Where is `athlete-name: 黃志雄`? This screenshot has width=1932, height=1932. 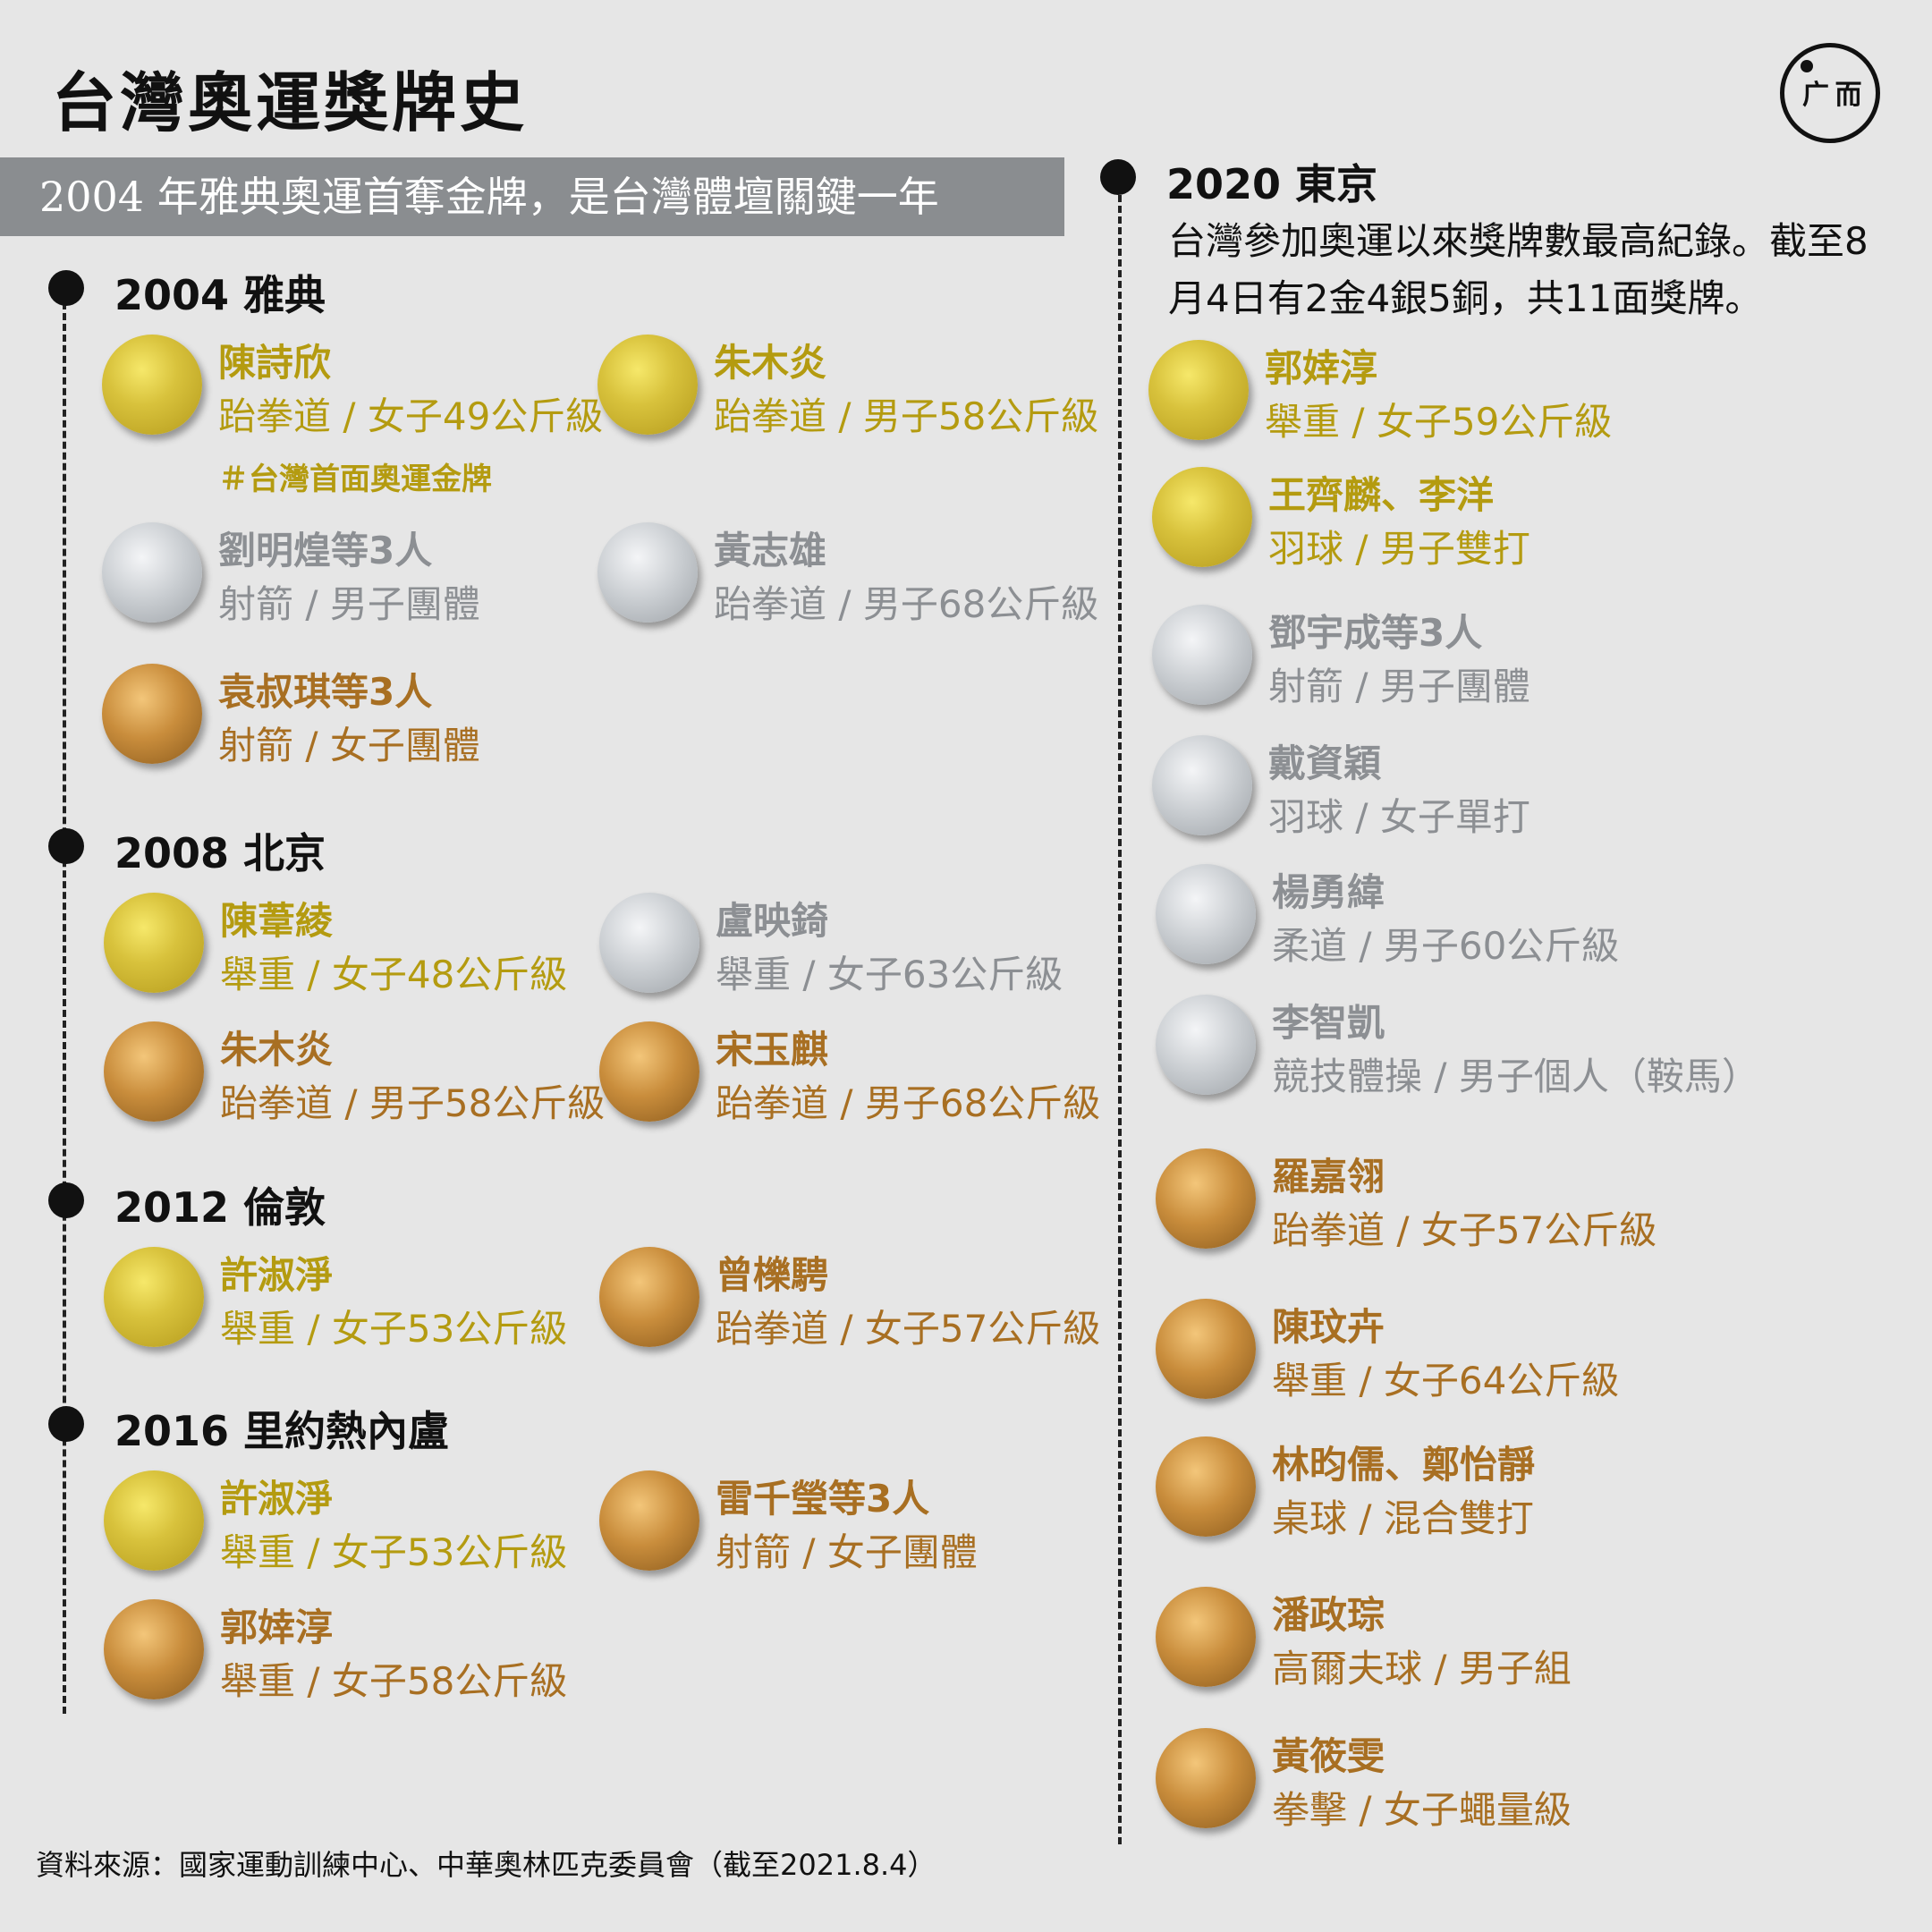
athlete-name: 黃志雄 is located at coordinates (770, 550).